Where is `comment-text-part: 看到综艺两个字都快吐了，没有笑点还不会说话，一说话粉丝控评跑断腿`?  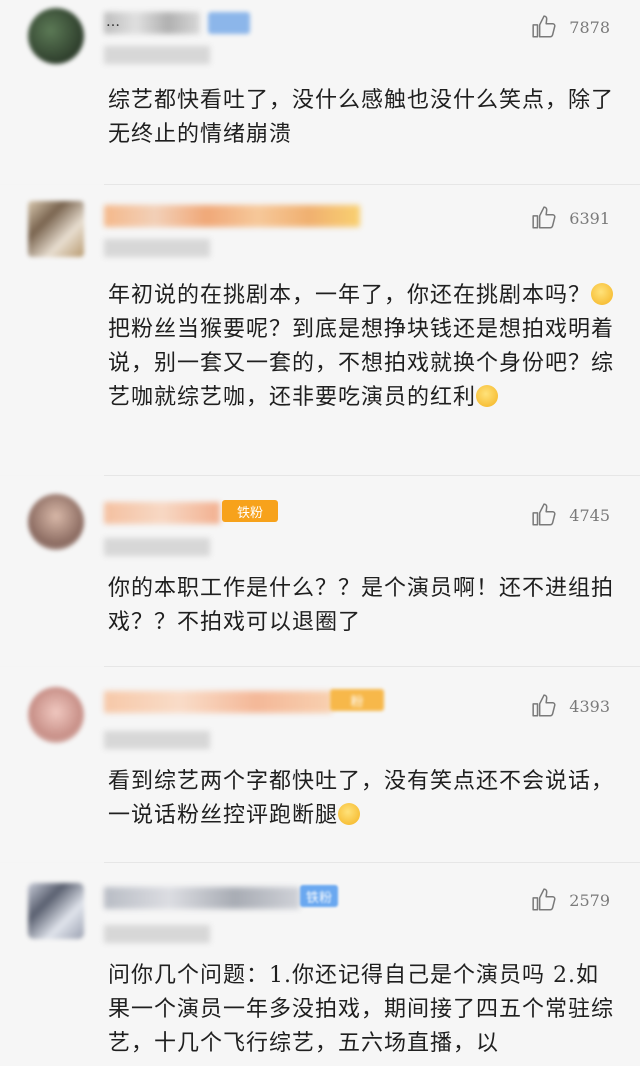 comment-text-part: 看到综艺两个字都快吐了，没有笑点还不会说话，一说话粉丝控评跑断腿 is located at coordinates (361, 798).